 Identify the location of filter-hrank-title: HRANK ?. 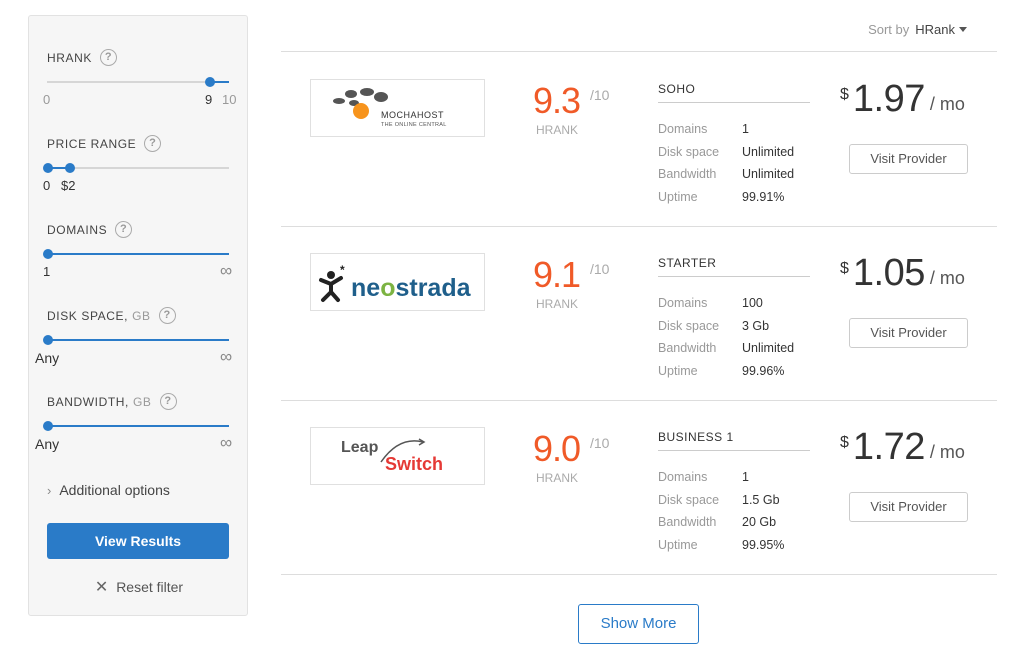
(82, 57).